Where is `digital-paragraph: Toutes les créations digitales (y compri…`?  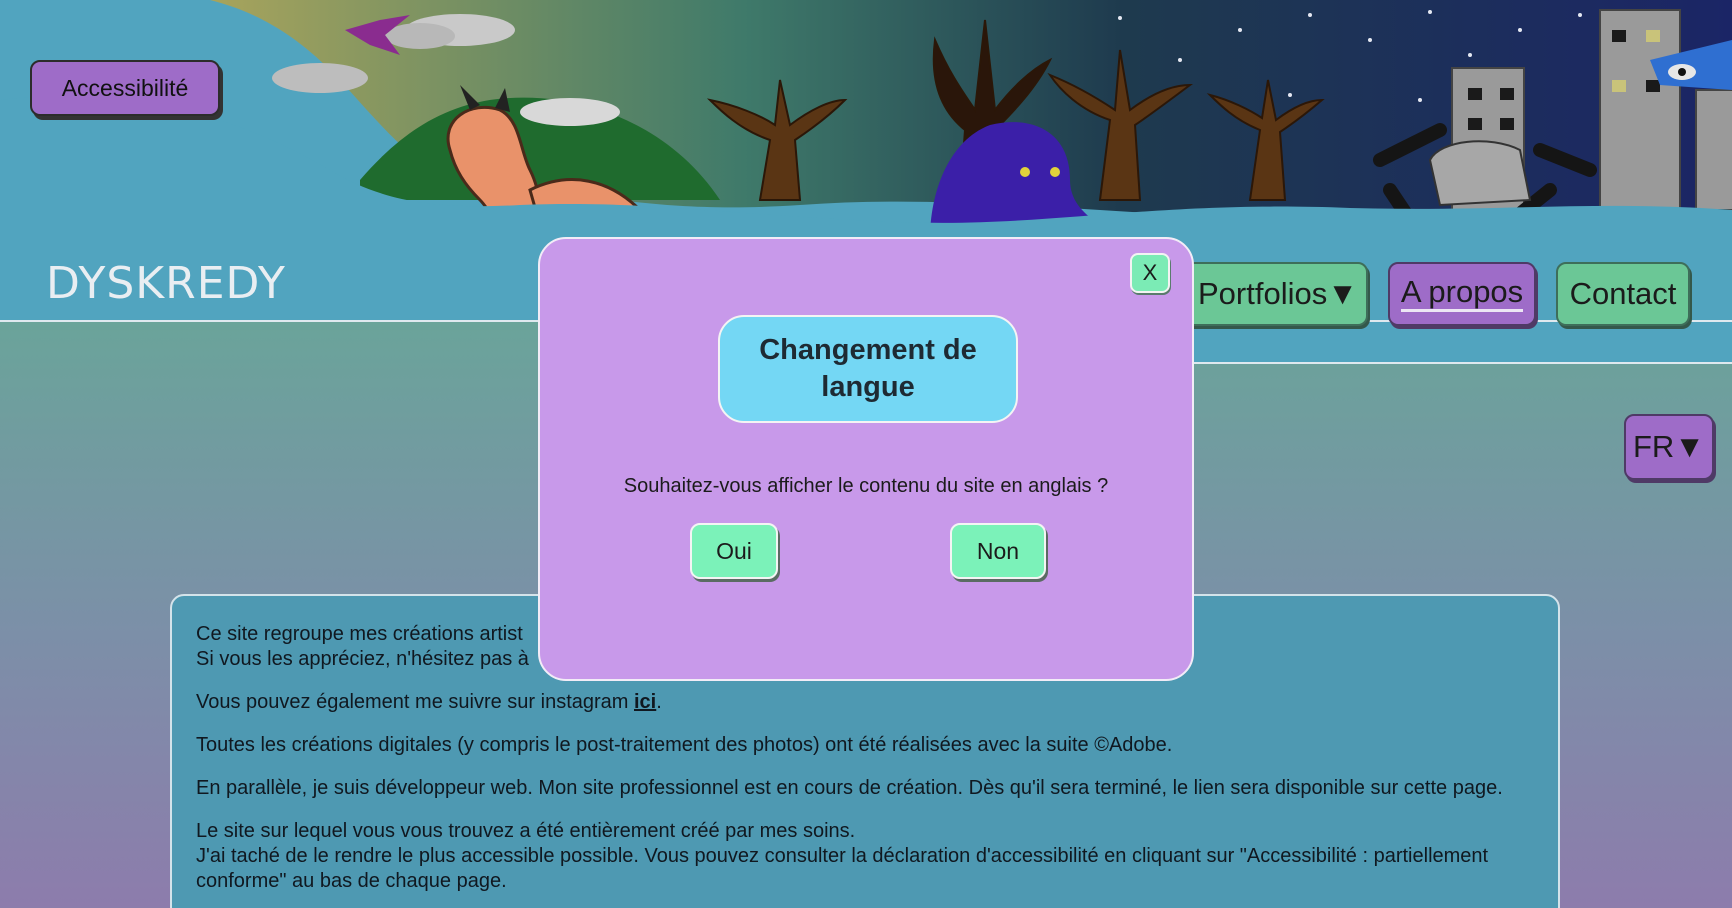 digital-paragraph: Toutes les créations digitales (y compri… is located at coordinates (684, 745).